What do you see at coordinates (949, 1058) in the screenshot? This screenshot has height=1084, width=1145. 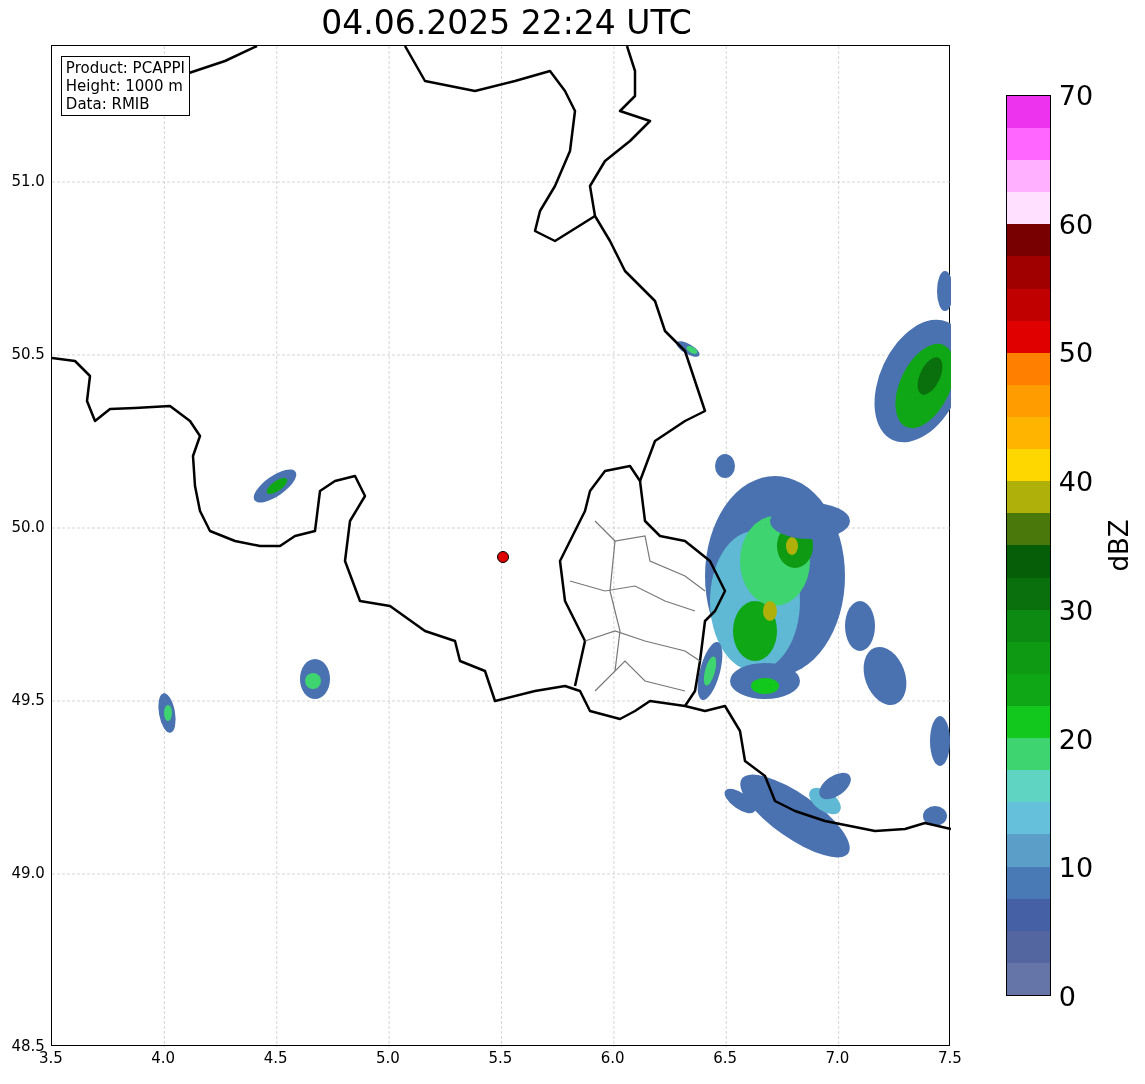 I see `axis-tick-label: 7.5` at bounding box center [949, 1058].